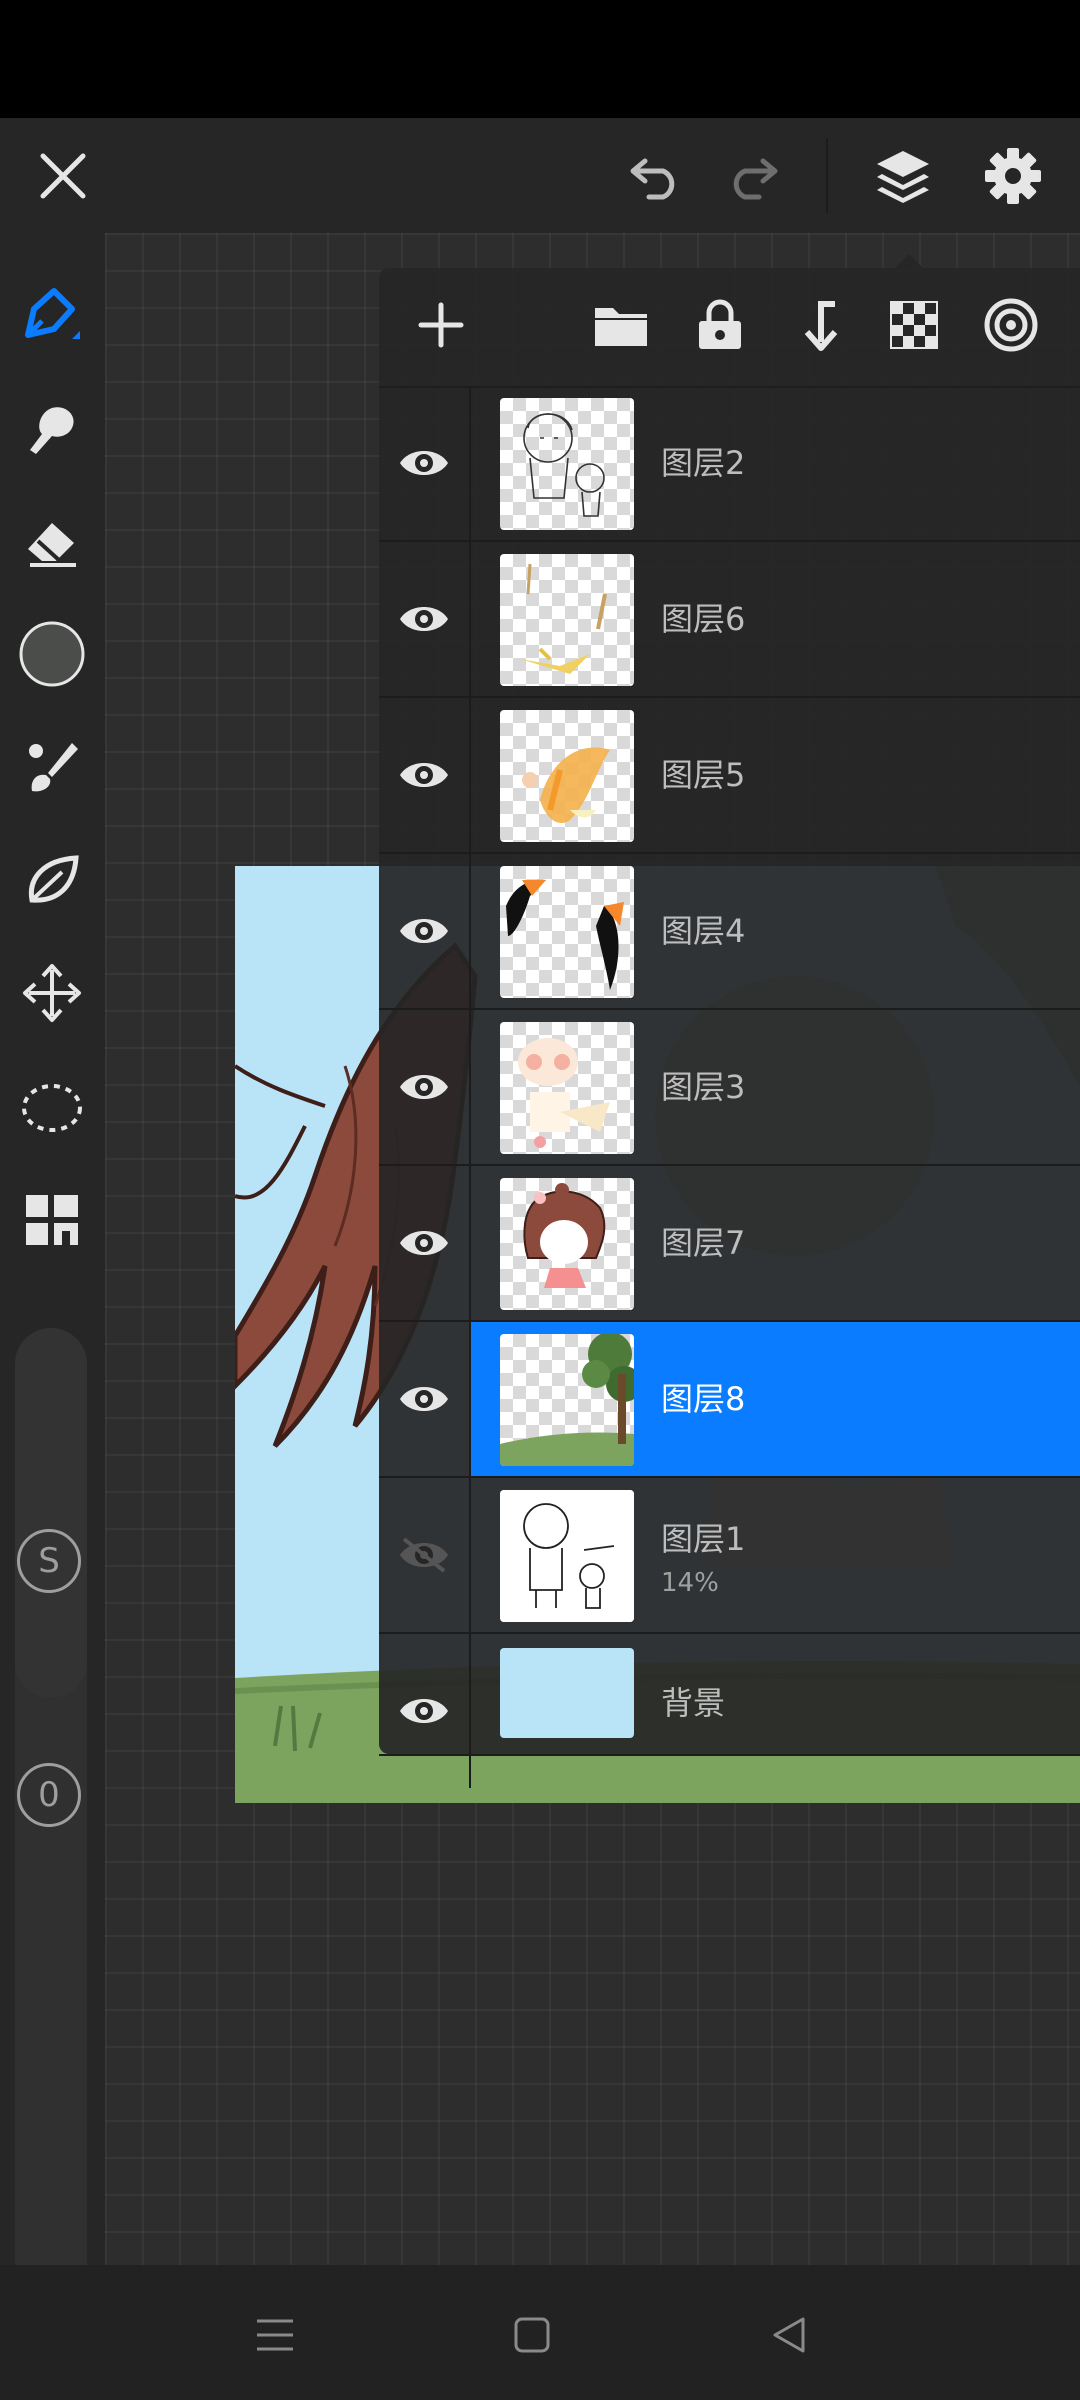  I want to click on layer-name: 图层5, so click(703, 775).